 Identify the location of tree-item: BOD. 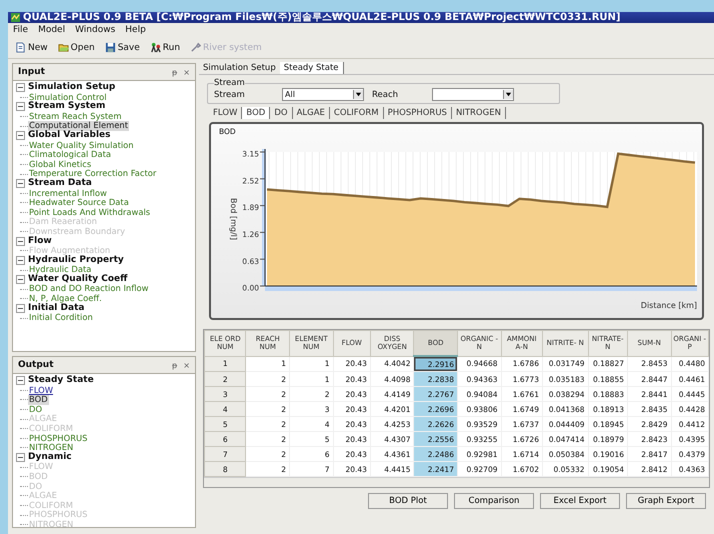
(38, 400).